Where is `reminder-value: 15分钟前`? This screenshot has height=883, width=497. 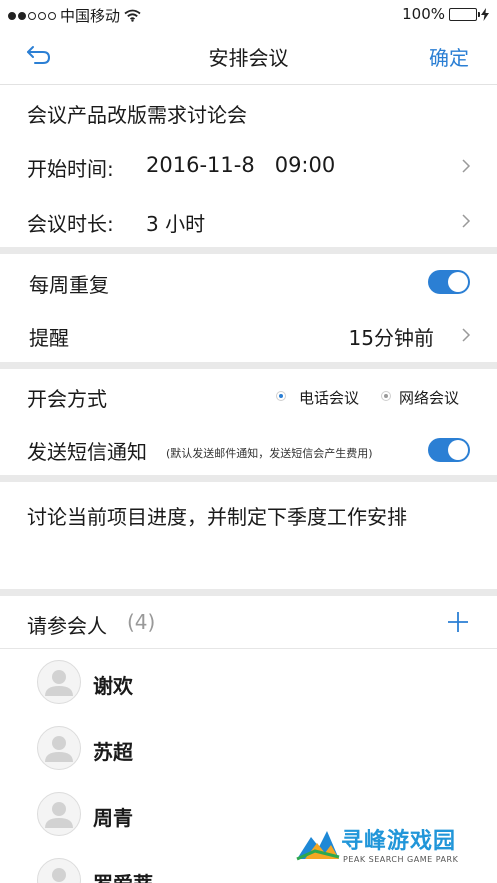 reminder-value: 15分钟前 is located at coordinates (391, 338).